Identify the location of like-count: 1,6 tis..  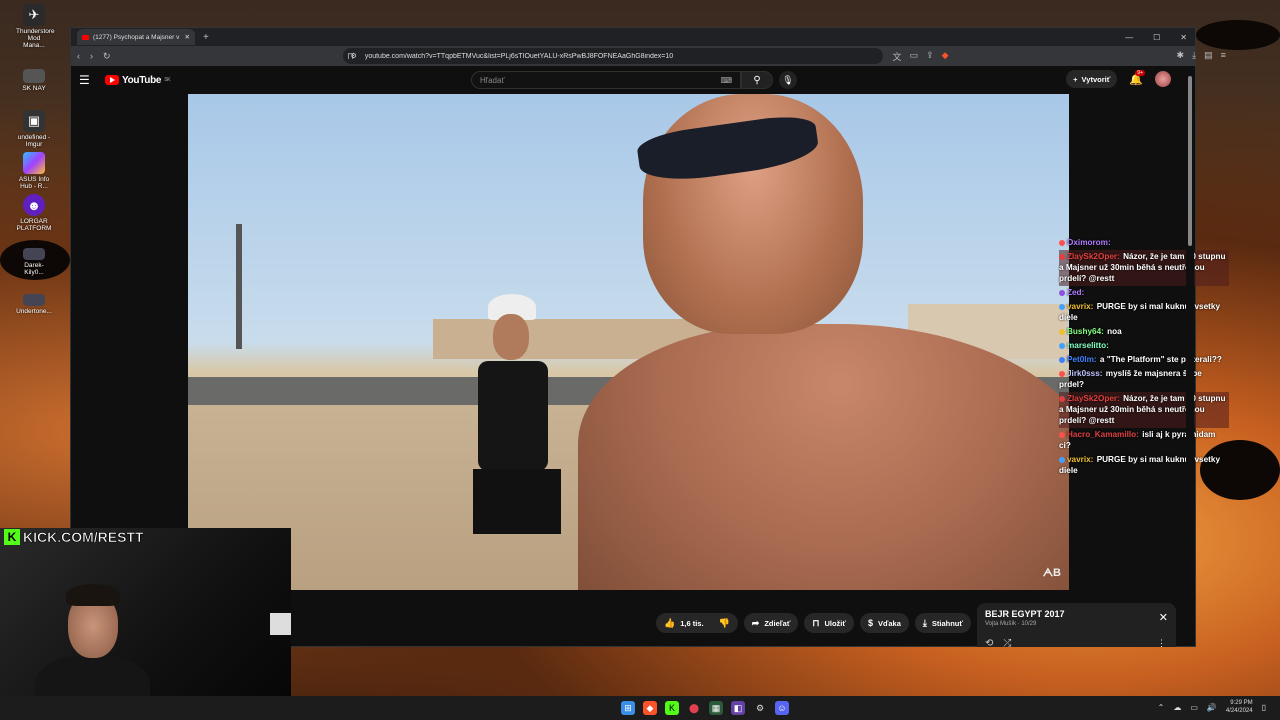
(692, 623).